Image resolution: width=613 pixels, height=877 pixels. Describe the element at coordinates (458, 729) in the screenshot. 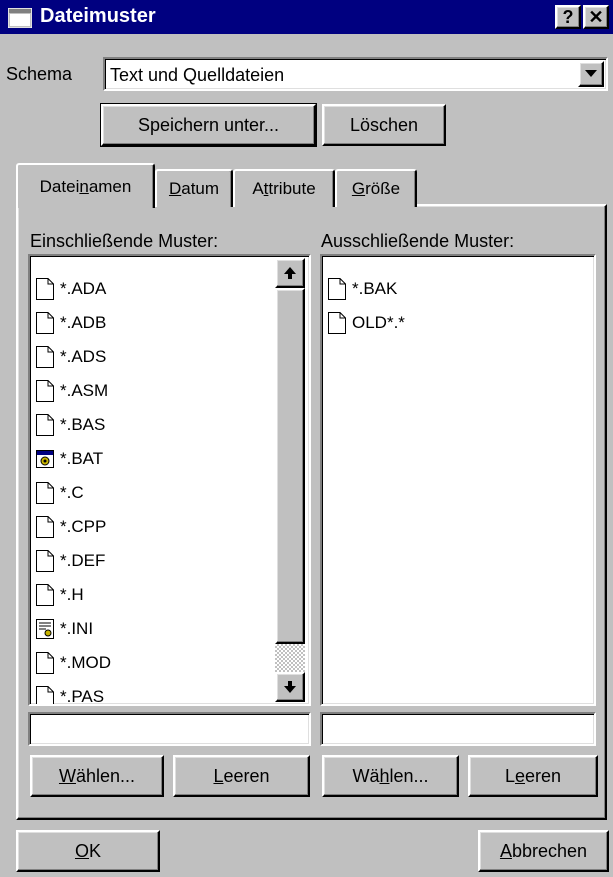

I see `exclude-pattern-input` at that location.